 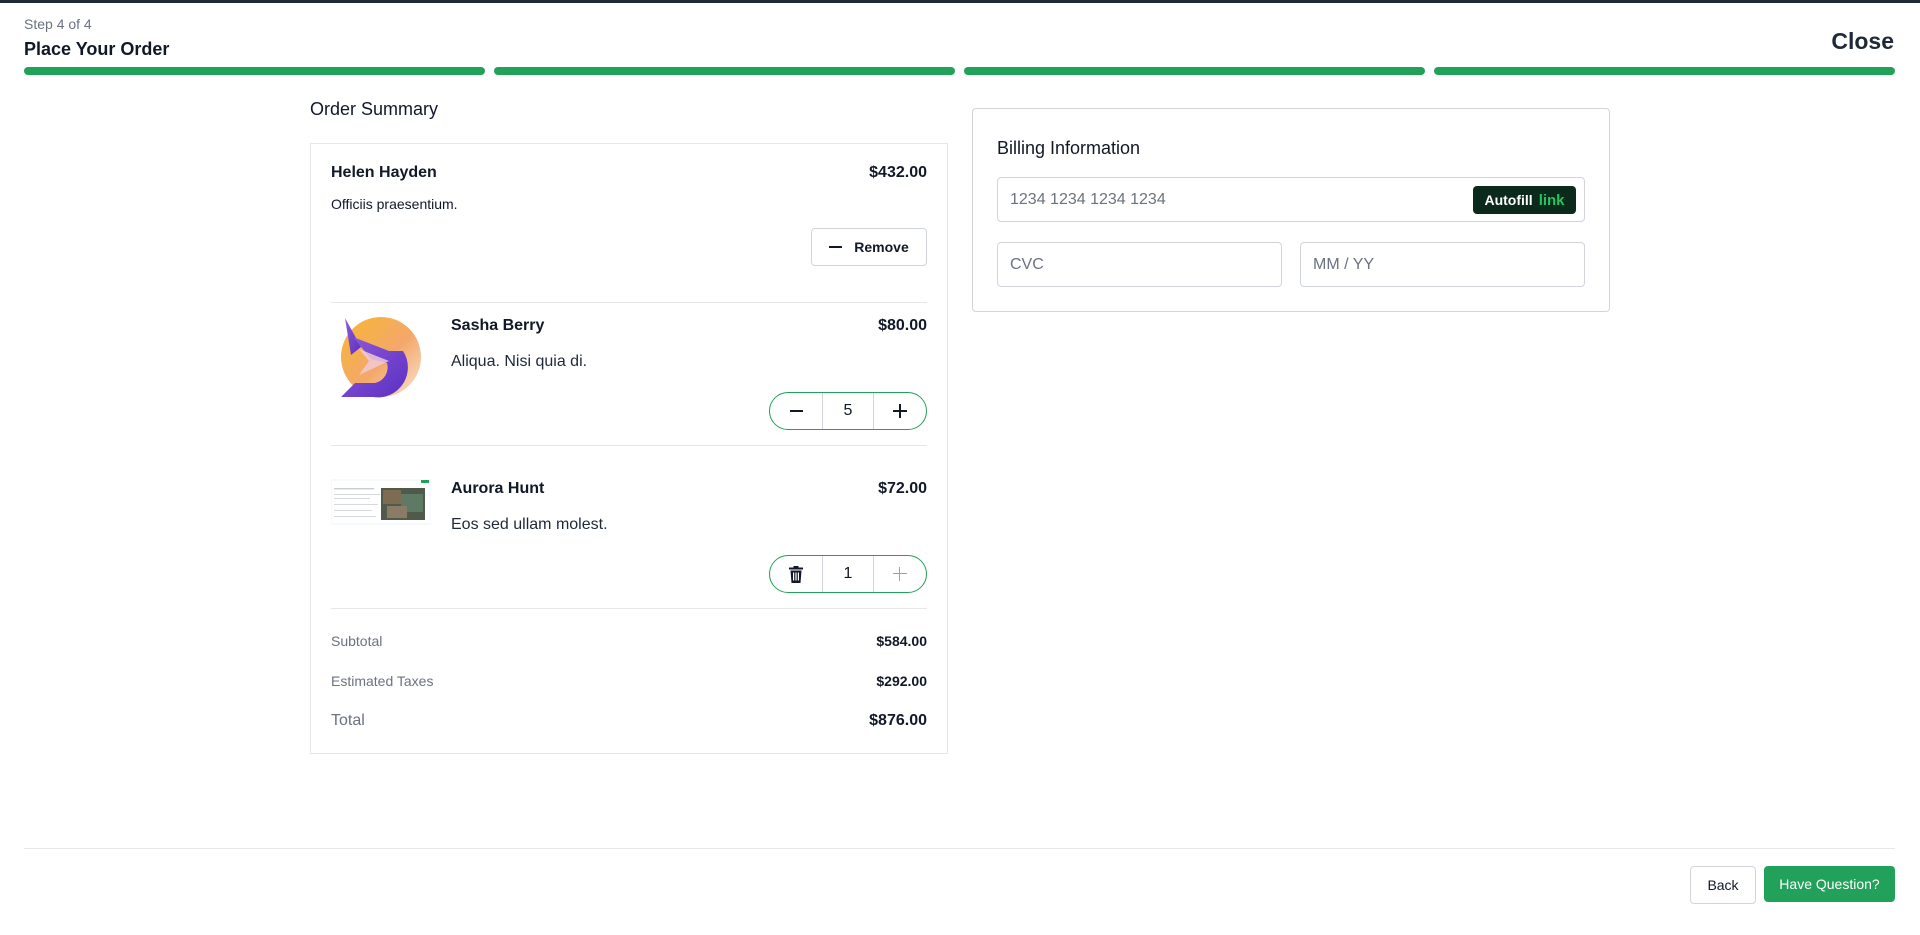 I want to click on item-description: Officiis praesentium., so click(x=394, y=204).